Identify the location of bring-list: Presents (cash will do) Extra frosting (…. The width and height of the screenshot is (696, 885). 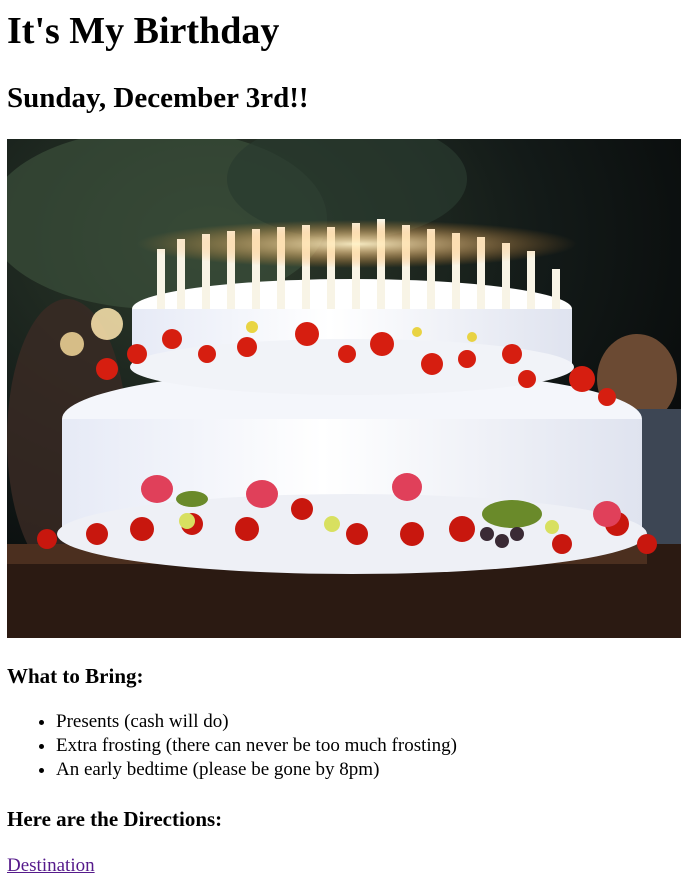
(232, 746).